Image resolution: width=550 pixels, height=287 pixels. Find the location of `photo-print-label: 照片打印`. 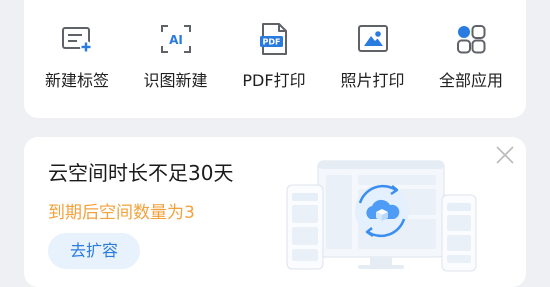

photo-print-label: 照片打印 is located at coordinates (372, 80).